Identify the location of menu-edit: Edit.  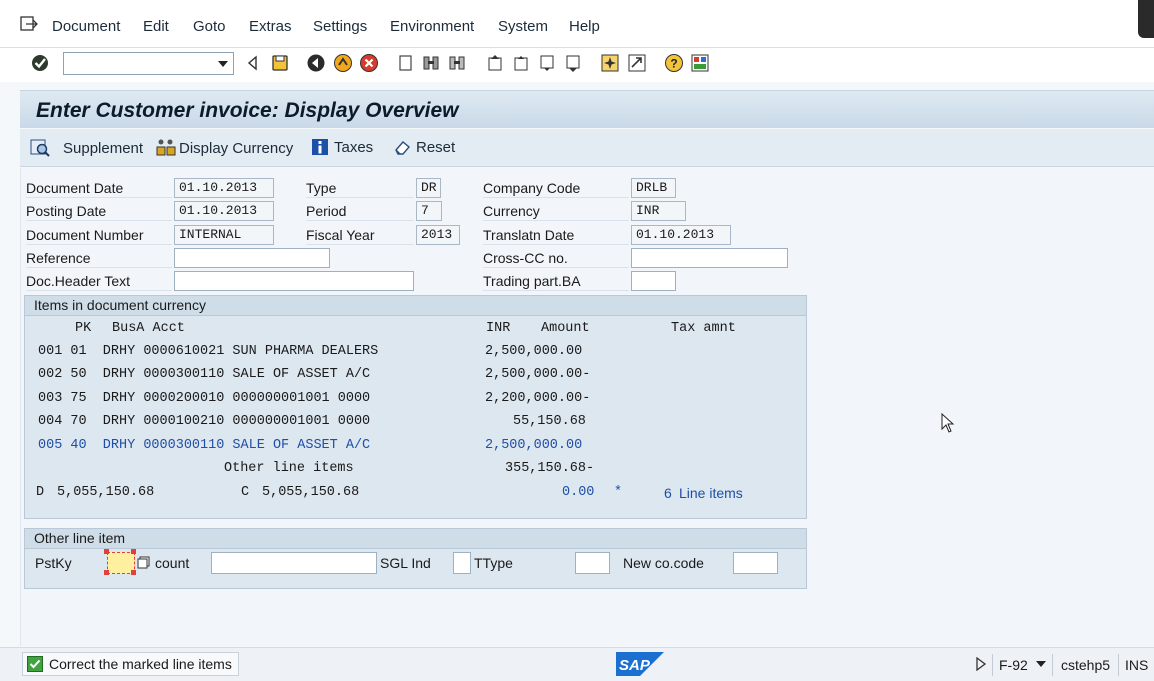
(156, 26).